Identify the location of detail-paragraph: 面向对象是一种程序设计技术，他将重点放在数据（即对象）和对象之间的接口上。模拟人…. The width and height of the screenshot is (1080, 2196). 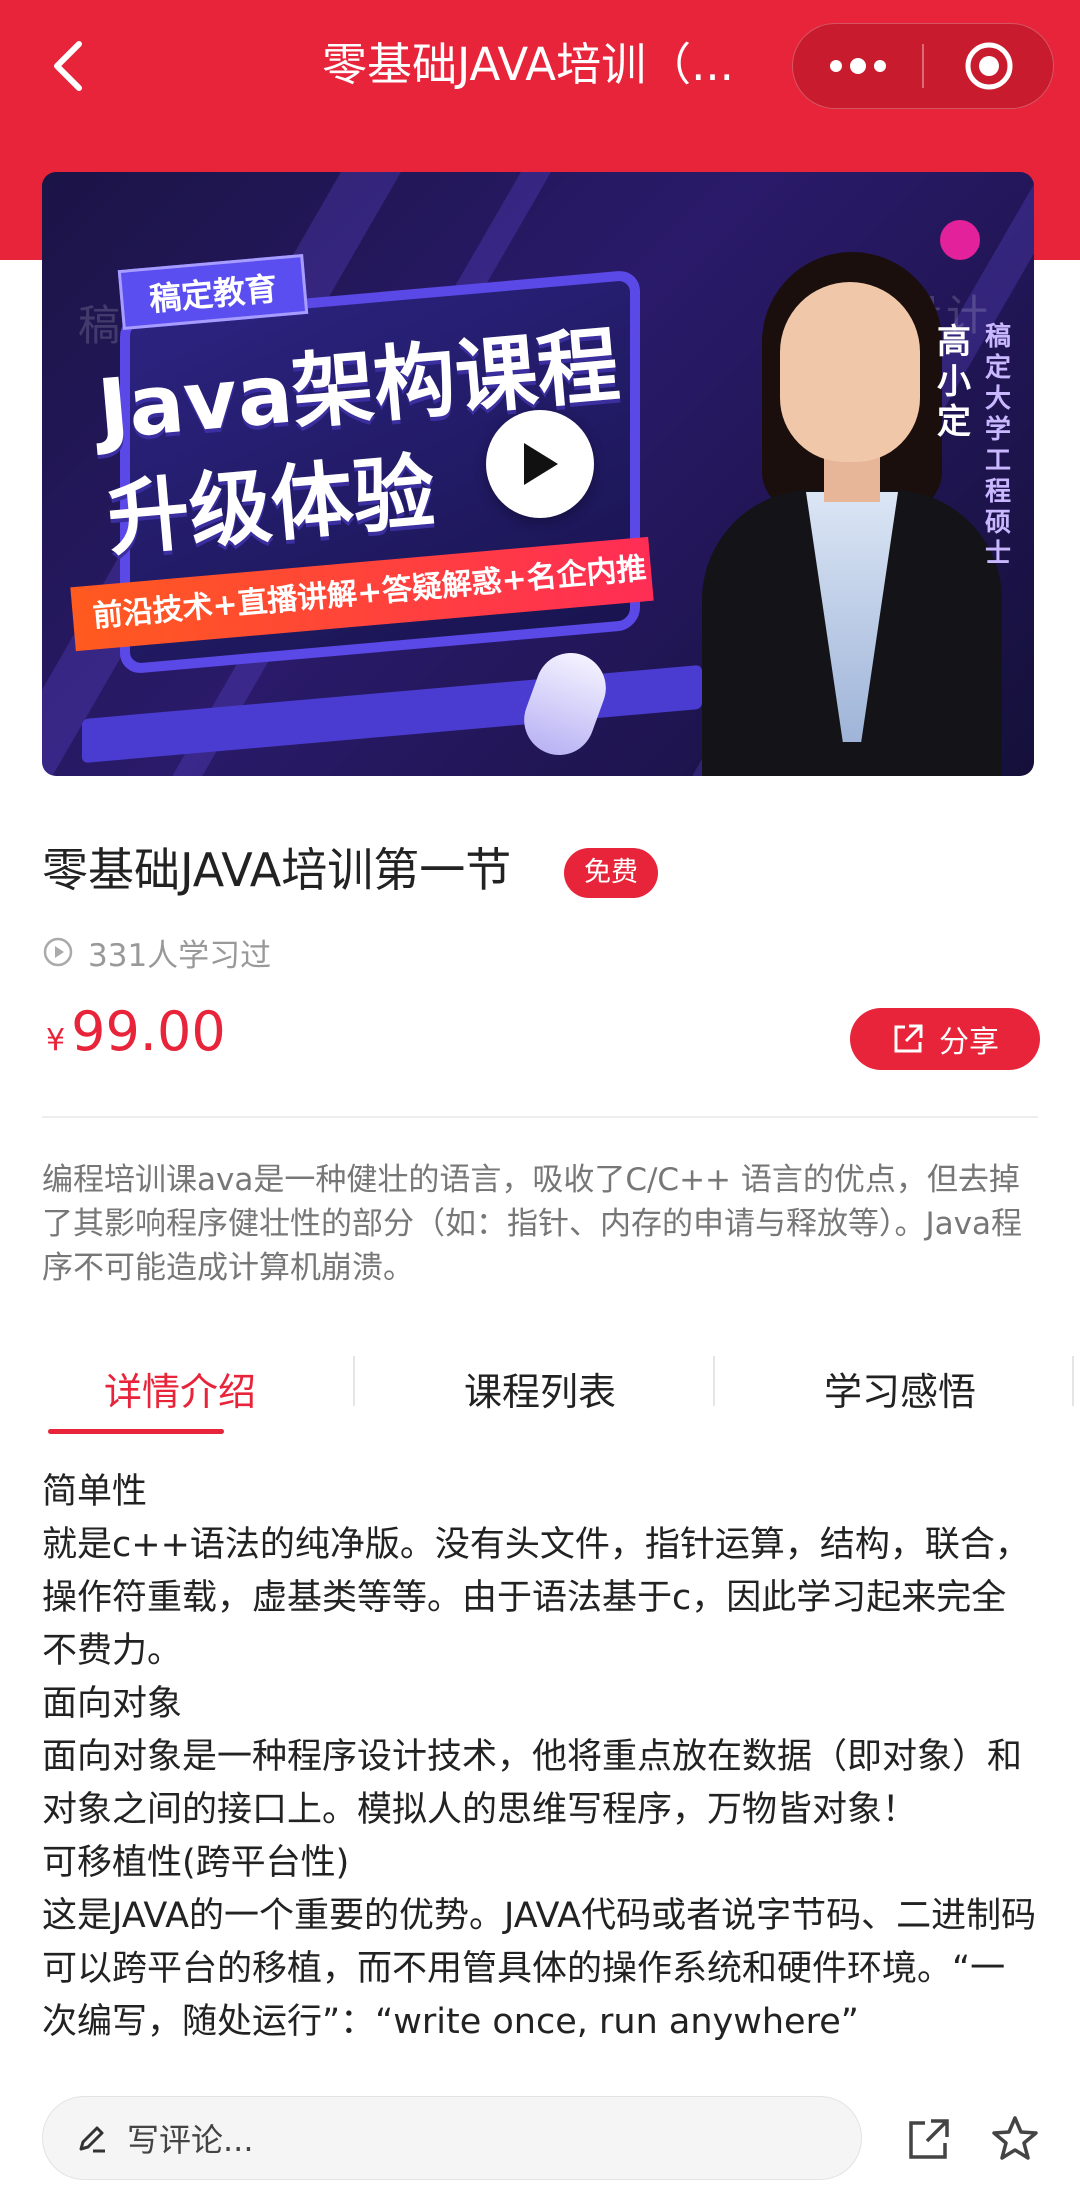
(532, 1783).